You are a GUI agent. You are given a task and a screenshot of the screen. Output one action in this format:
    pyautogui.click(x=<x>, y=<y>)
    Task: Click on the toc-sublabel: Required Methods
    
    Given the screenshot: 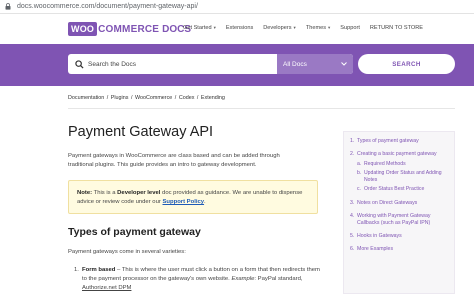 What is the action you would take?
    pyautogui.click(x=385, y=164)
    